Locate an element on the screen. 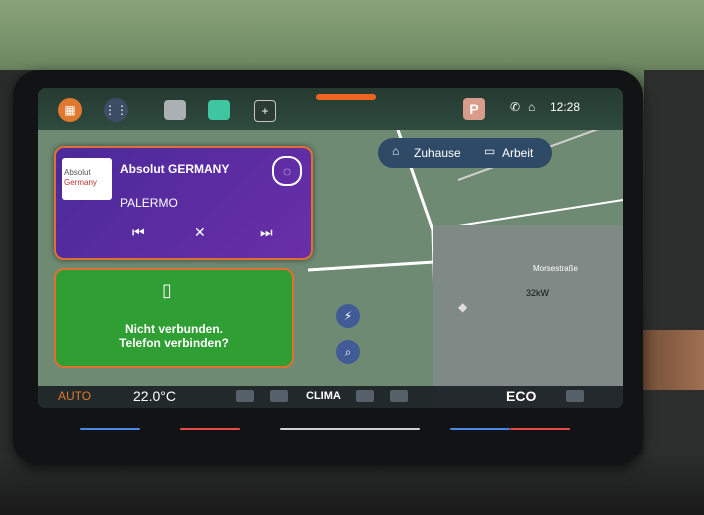 The image size is (704, 515). logo-line1: Absolut is located at coordinates (77, 172).